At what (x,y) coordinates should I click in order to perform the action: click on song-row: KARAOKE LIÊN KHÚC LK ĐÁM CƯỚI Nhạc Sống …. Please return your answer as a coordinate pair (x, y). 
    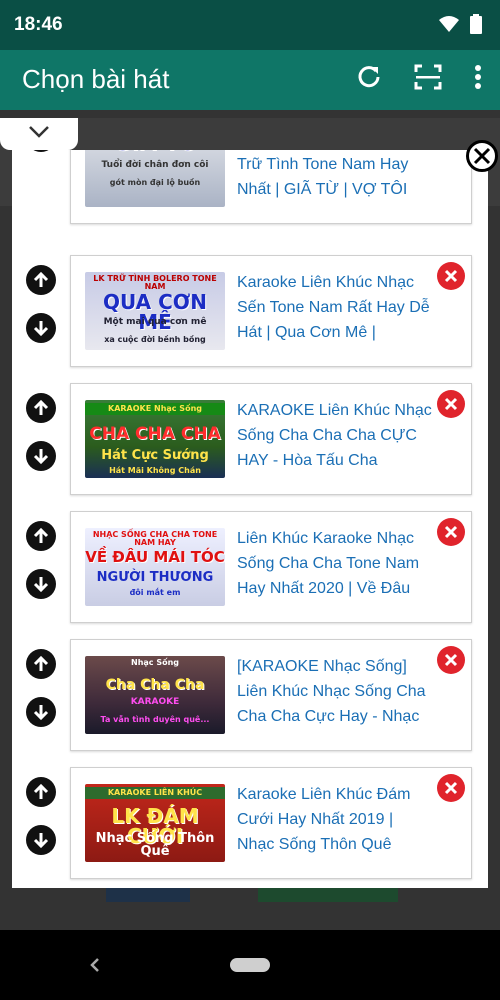
    Looking at the image, I should click on (250, 823).